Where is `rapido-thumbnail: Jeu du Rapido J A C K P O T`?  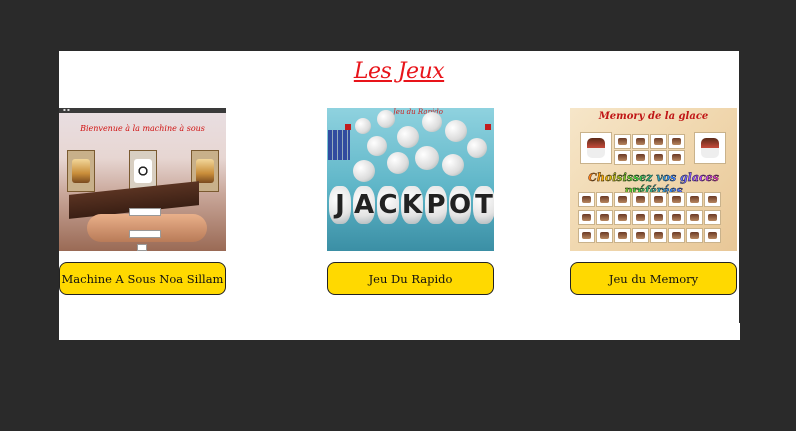
rapido-thumbnail: Jeu du Rapido J A C K P O T is located at coordinates (410, 179).